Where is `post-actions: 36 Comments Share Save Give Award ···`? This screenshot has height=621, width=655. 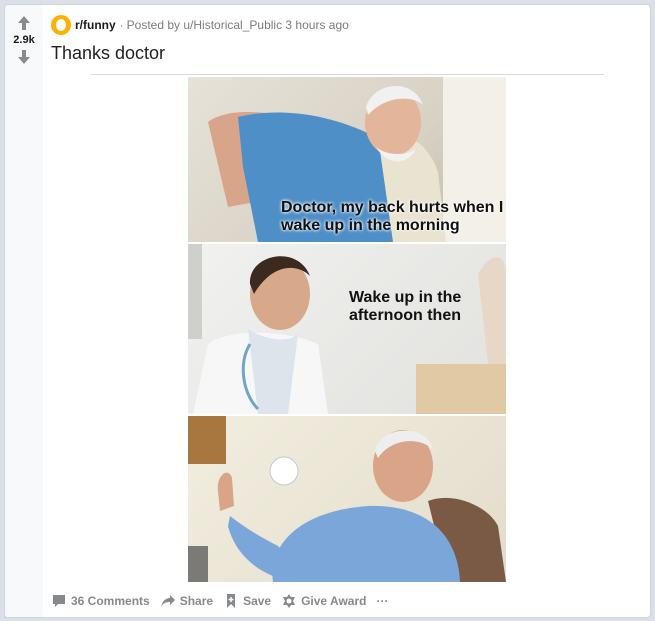
post-actions: 36 Comments Share Save Give Award ··· is located at coordinates (219, 601).